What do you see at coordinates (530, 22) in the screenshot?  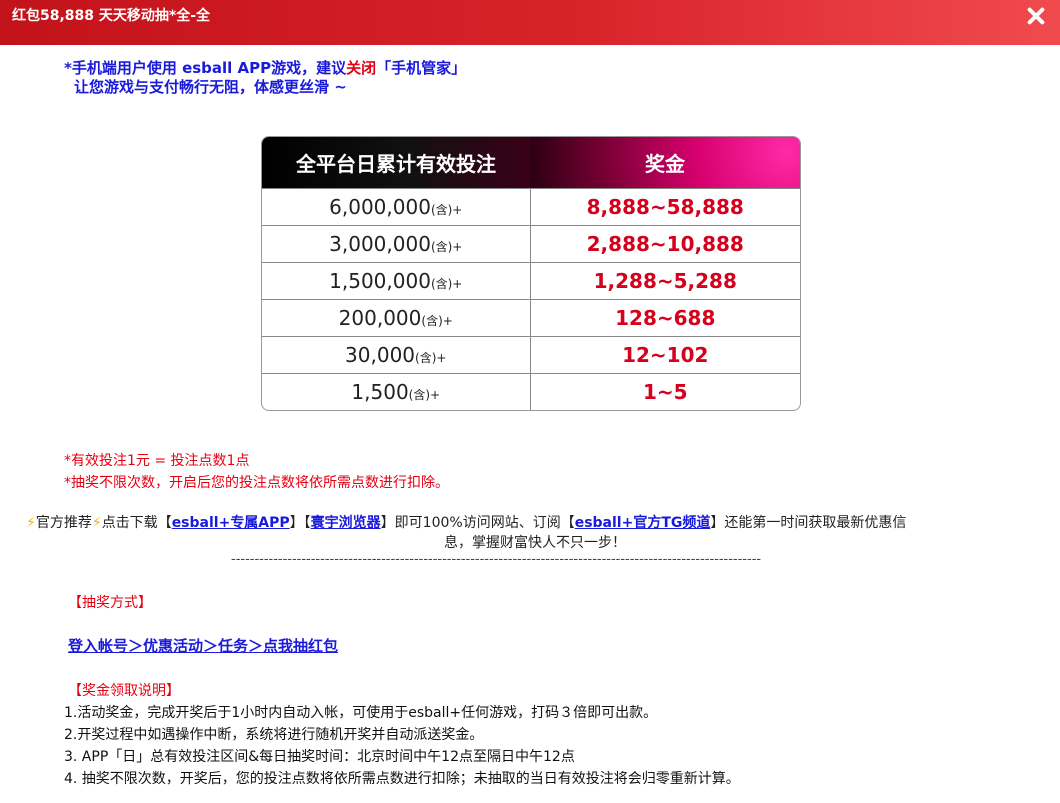 I see `modal-header: 红包58,888 天天移动抽*全-全` at bounding box center [530, 22].